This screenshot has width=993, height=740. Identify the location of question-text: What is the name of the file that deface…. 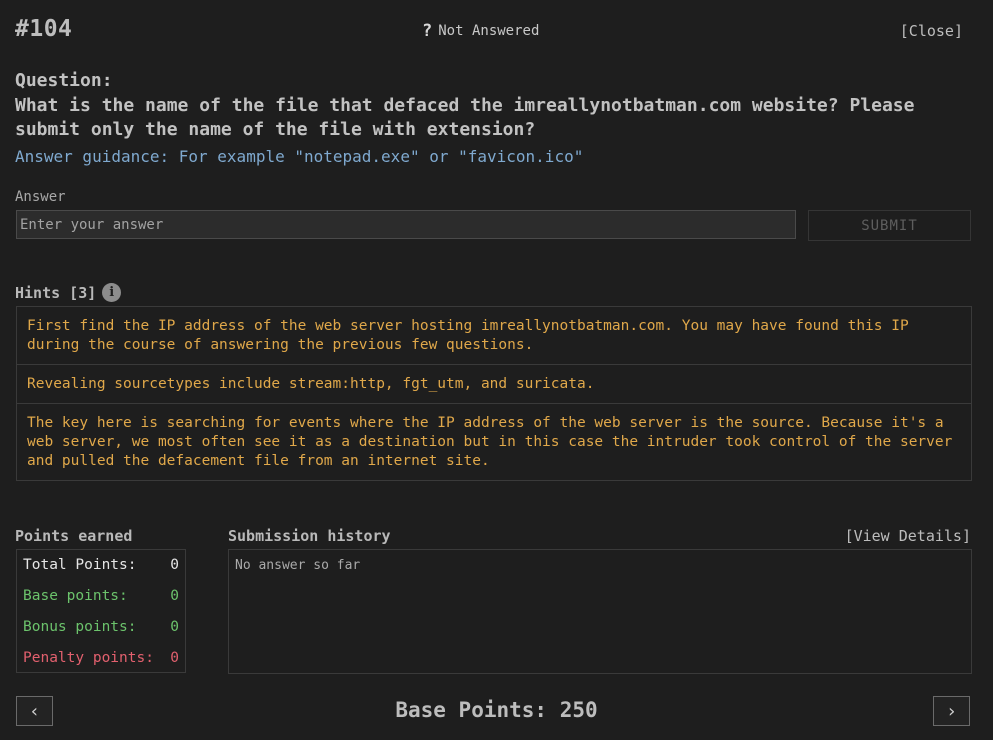
(465, 117).